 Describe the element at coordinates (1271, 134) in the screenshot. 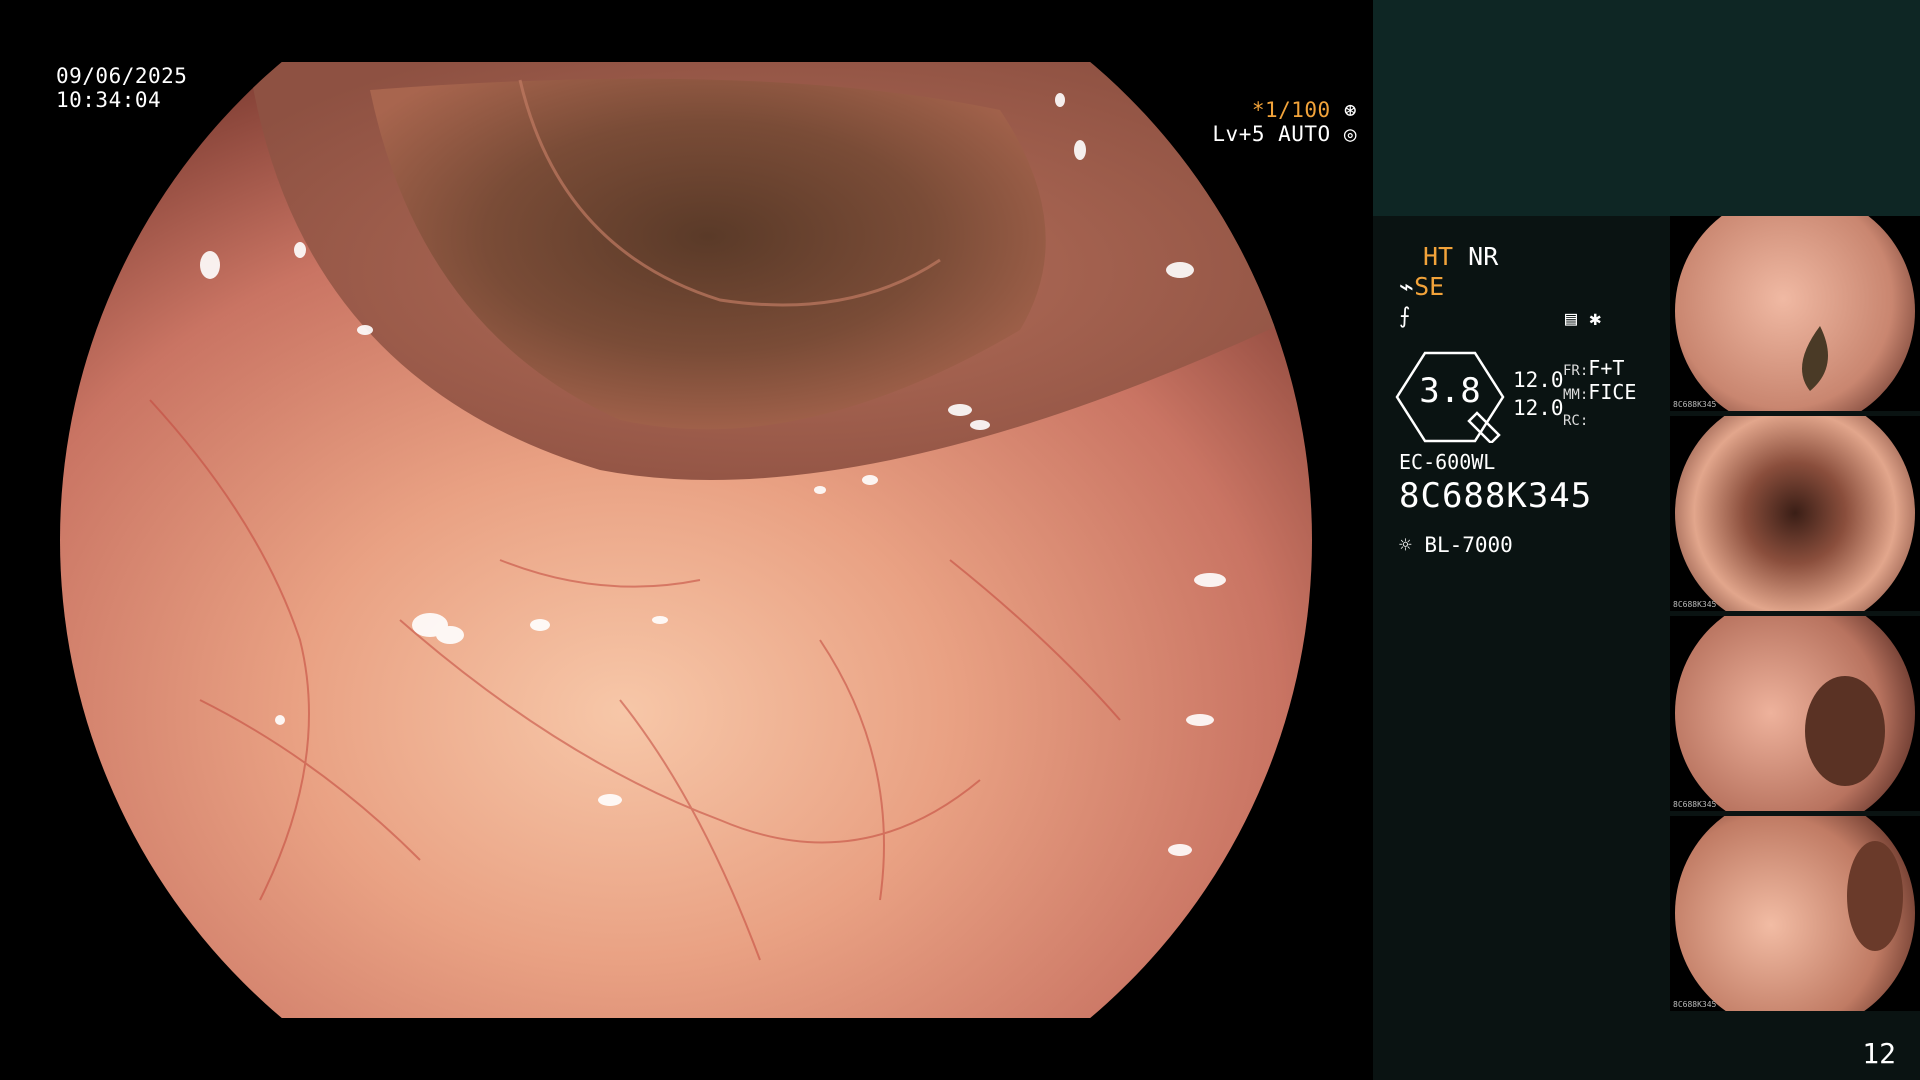

I see `exposure-level: Lv+5 AUTO` at that location.